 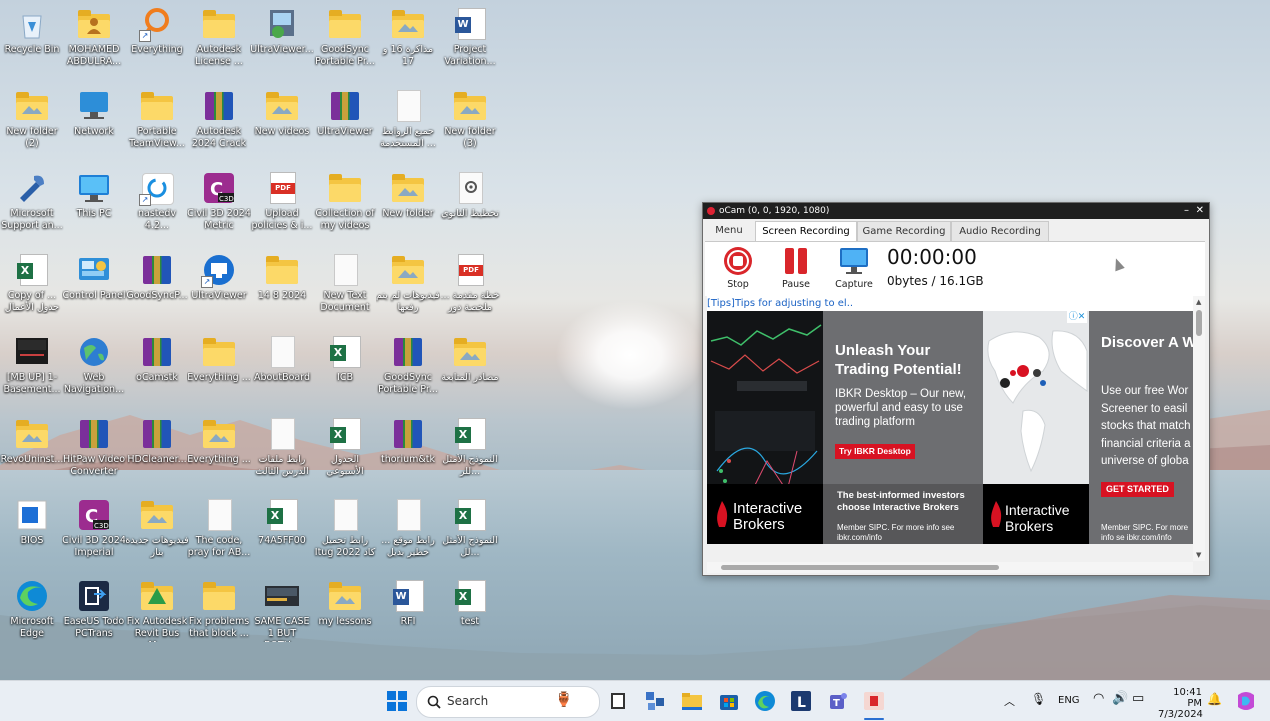 I want to click on tray-overflow-icon: ︿, so click(x=1009, y=701).